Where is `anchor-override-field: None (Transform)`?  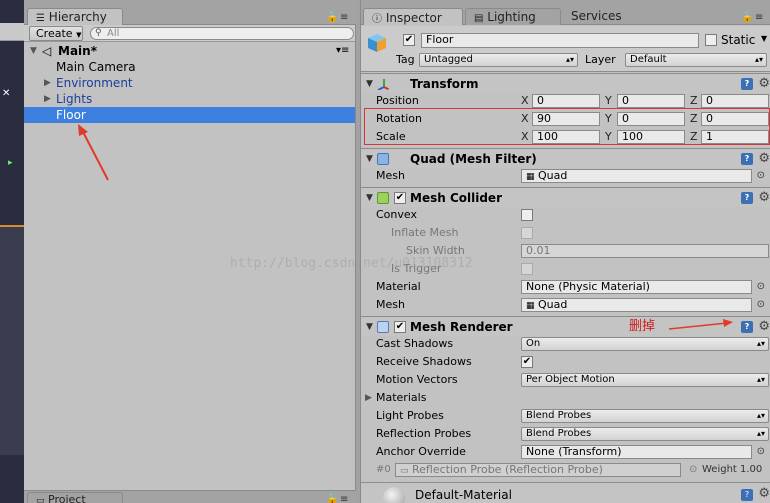 anchor-override-field: None (Transform) is located at coordinates (636, 452).